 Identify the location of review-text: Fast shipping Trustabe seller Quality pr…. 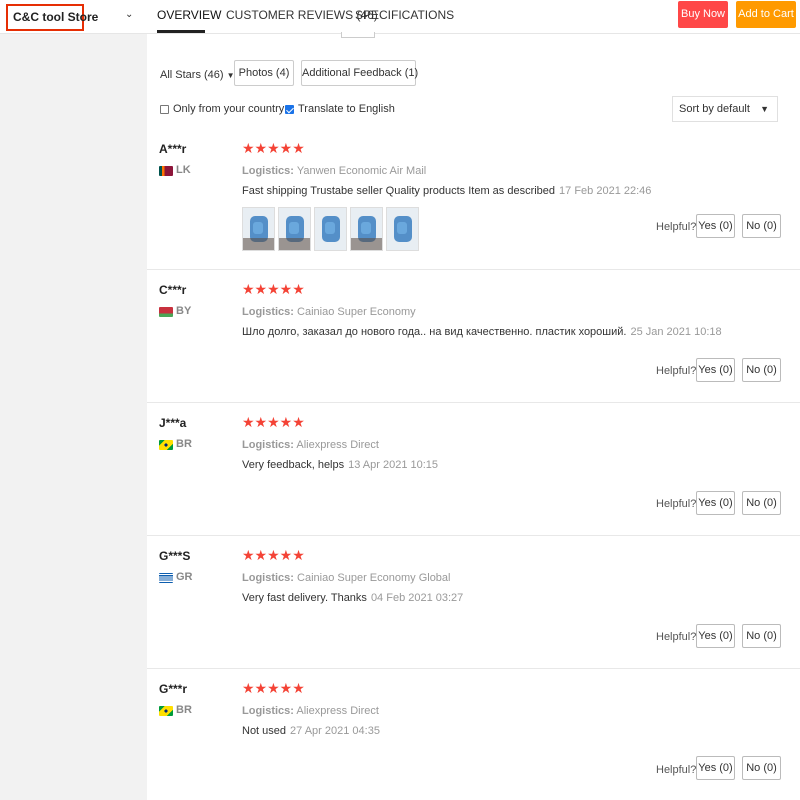
(399, 191).